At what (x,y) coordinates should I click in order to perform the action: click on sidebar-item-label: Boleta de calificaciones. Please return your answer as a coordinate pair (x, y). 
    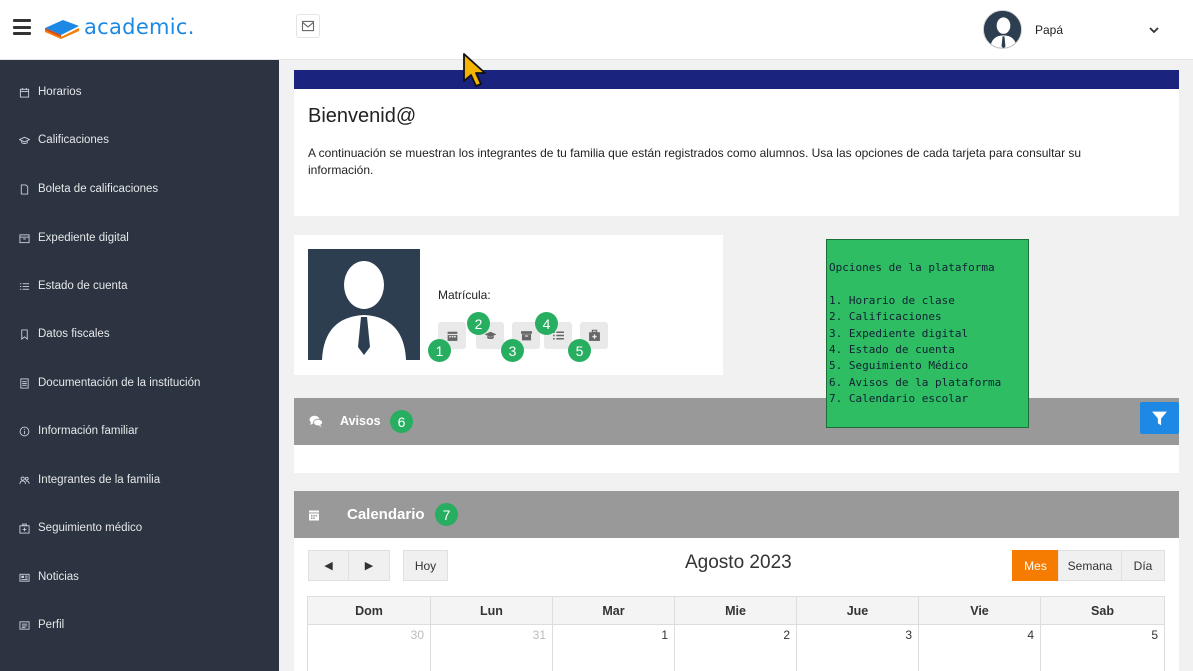
    Looking at the image, I should click on (98, 189).